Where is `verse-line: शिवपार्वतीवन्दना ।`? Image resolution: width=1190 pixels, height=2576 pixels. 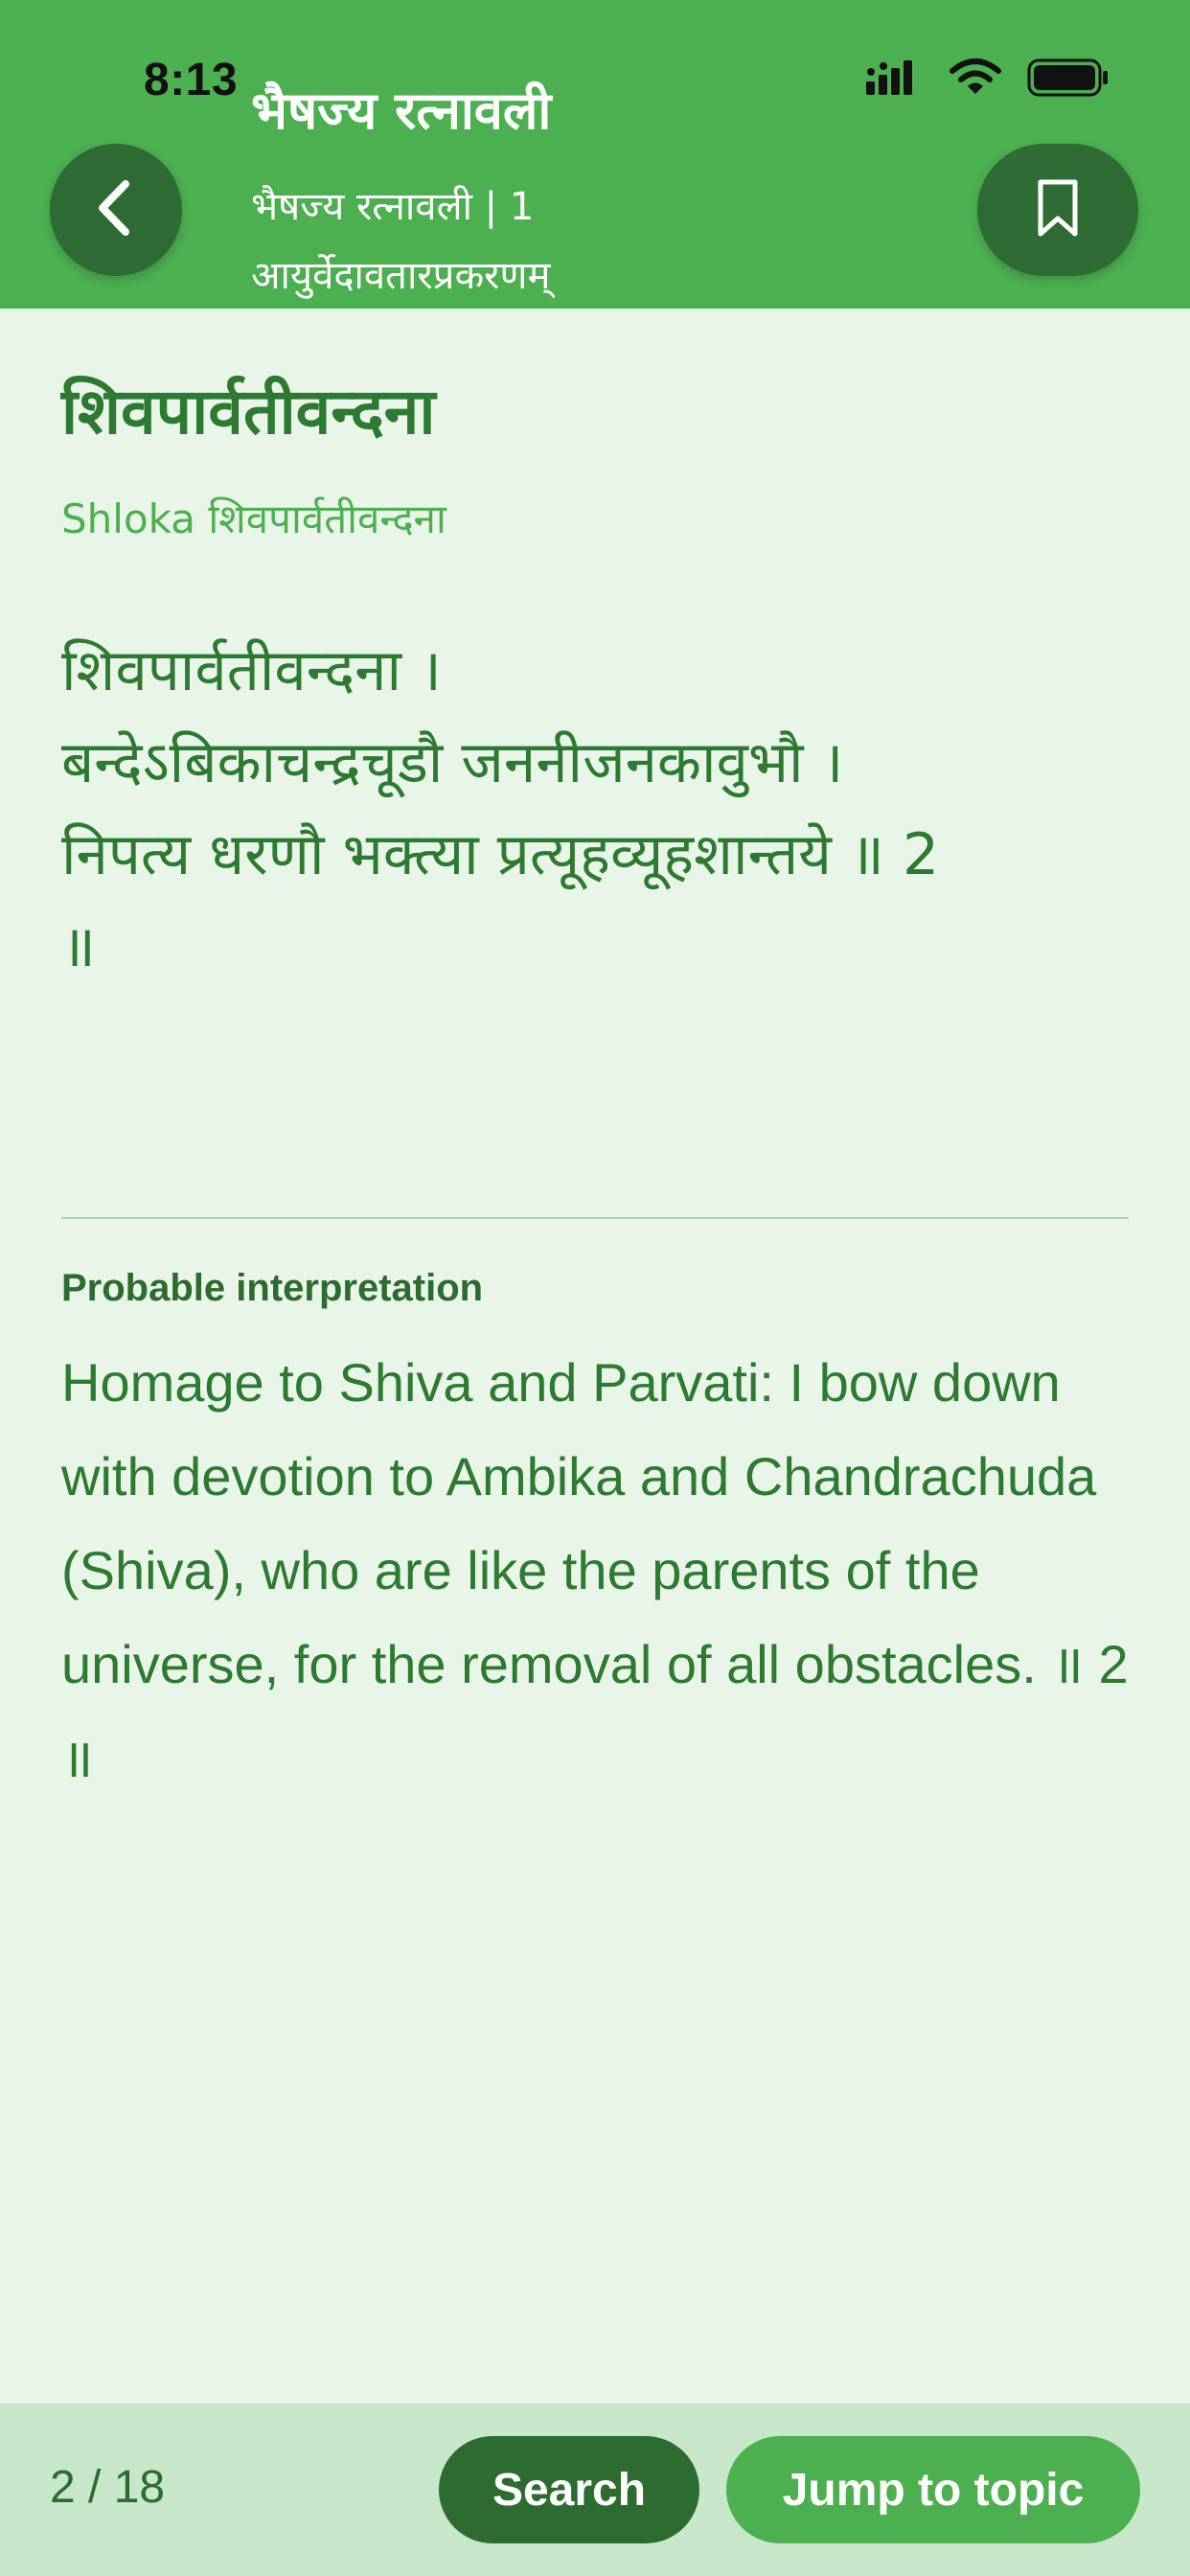
verse-line: शिवपार्वतीवन्दना । is located at coordinates (251, 670).